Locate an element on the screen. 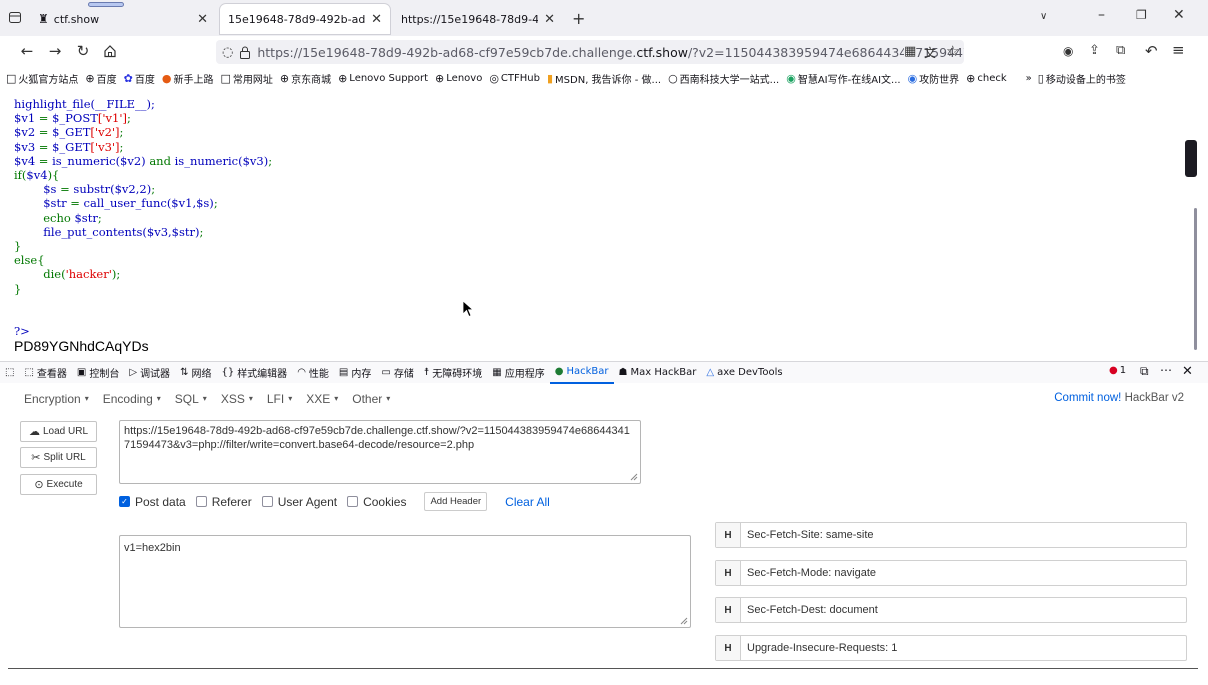 The width and height of the screenshot is (1208, 685). bookmark-item: ● 新手上路 is located at coordinates (188, 78).